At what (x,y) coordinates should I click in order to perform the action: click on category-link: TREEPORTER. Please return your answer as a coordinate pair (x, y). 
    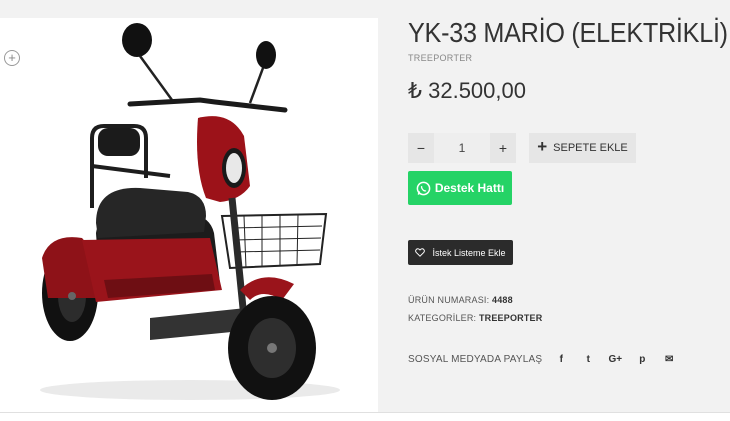
    Looking at the image, I should click on (511, 318).